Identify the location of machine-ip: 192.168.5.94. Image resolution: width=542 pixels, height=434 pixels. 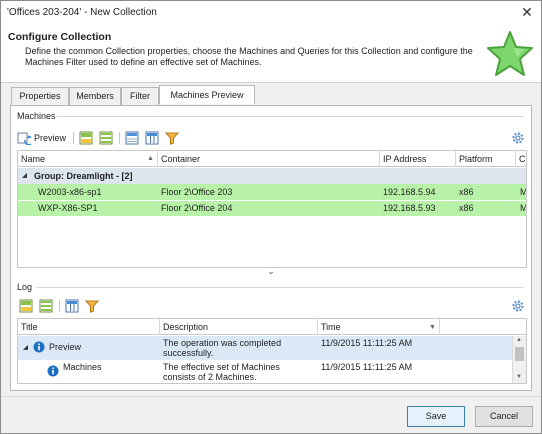
(409, 192).